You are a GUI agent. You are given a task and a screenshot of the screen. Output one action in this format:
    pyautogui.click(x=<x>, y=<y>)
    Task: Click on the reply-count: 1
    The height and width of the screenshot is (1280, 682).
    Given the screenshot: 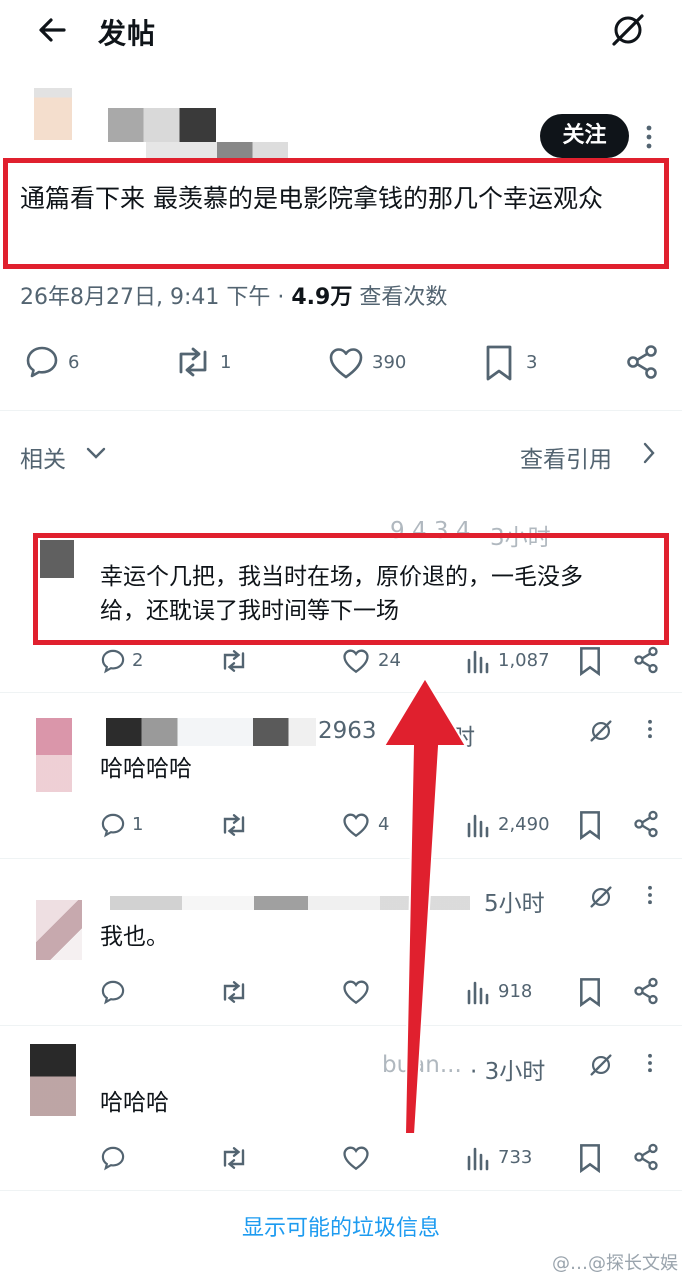 What is the action you would take?
    pyautogui.click(x=138, y=824)
    